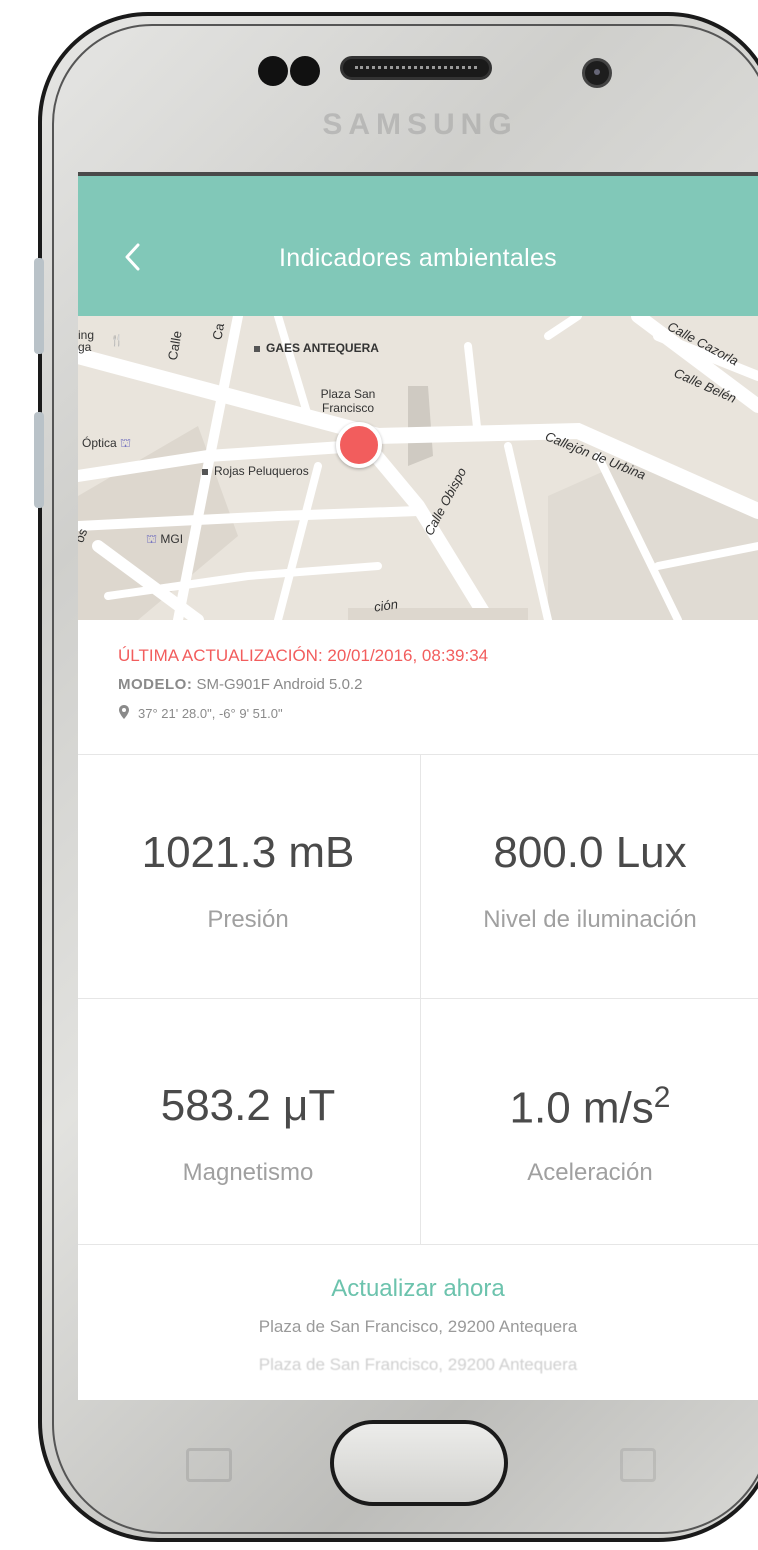 The width and height of the screenshot is (758, 1550). What do you see at coordinates (107, 443) in the screenshot?
I see `map-poi-optica: Óptica ⛫` at bounding box center [107, 443].